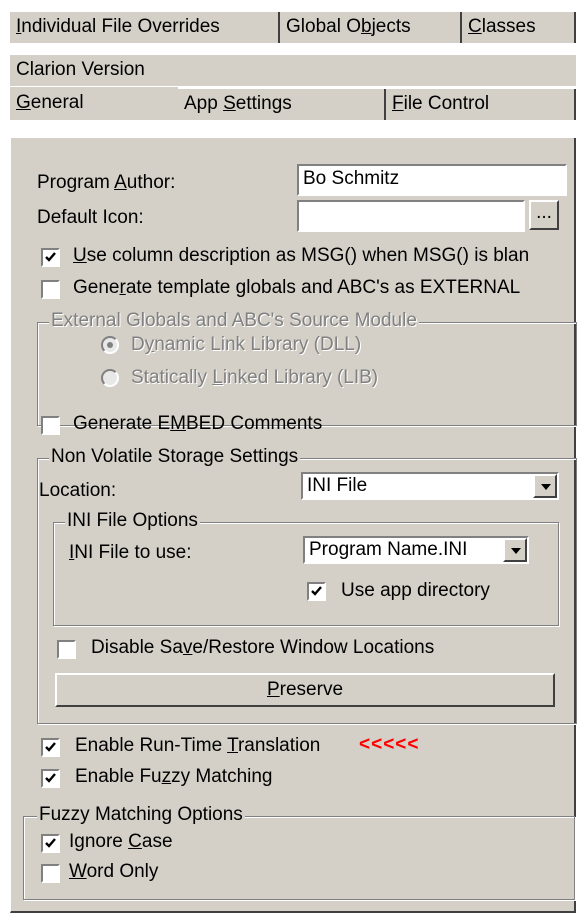 The width and height of the screenshot is (580, 919). What do you see at coordinates (234, 321) in the screenshot?
I see `external-globals-legend: External Globals and ABC's Source Module` at bounding box center [234, 321].